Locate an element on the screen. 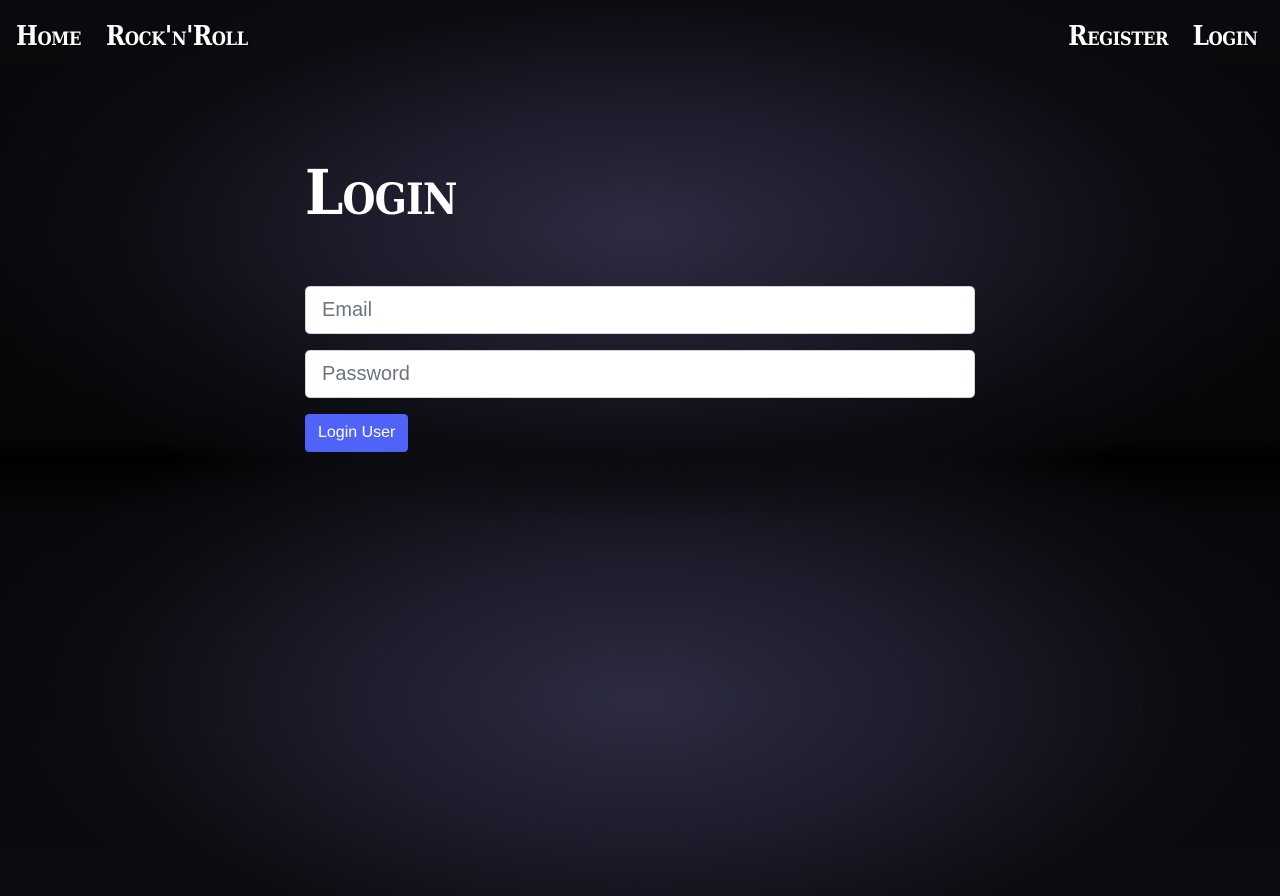 The height and width of the screenshot is (896, 1280). nav-link-home: Home is located at coordinates (48, 37).